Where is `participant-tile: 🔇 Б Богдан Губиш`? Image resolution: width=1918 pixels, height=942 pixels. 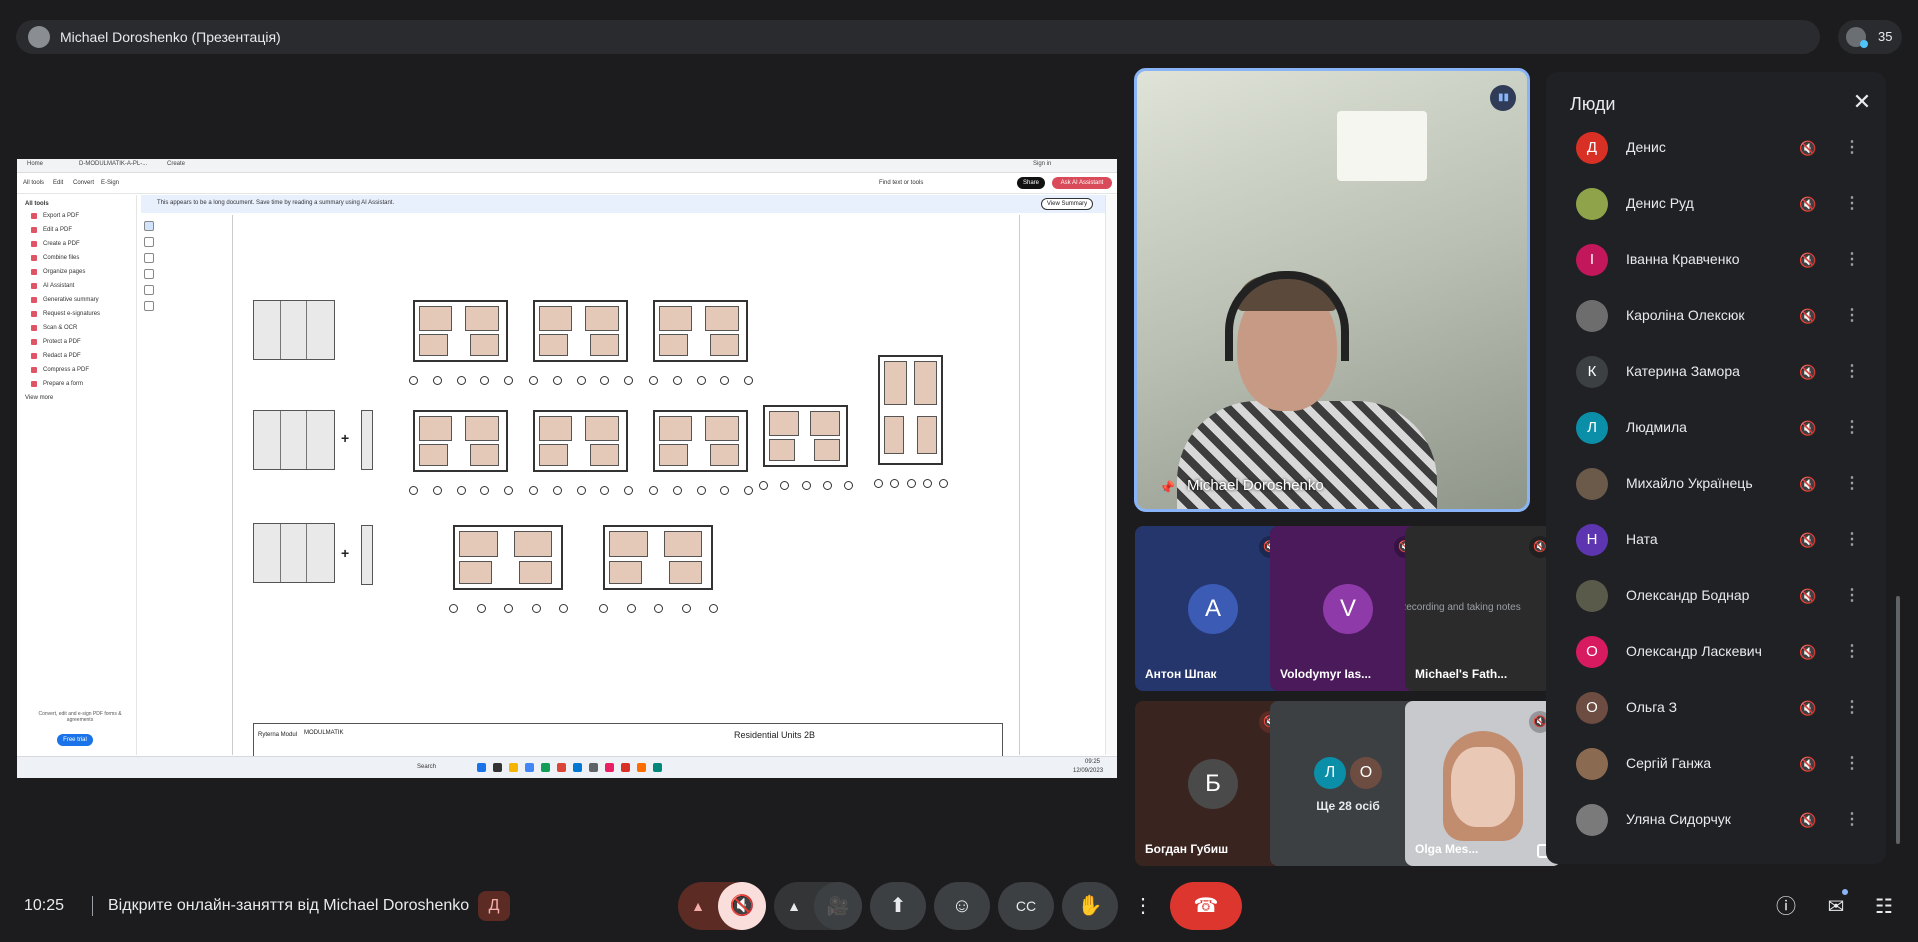 participant-tile: 🔇 Б Богдан Губиш is located at coordinates (1213, 783).